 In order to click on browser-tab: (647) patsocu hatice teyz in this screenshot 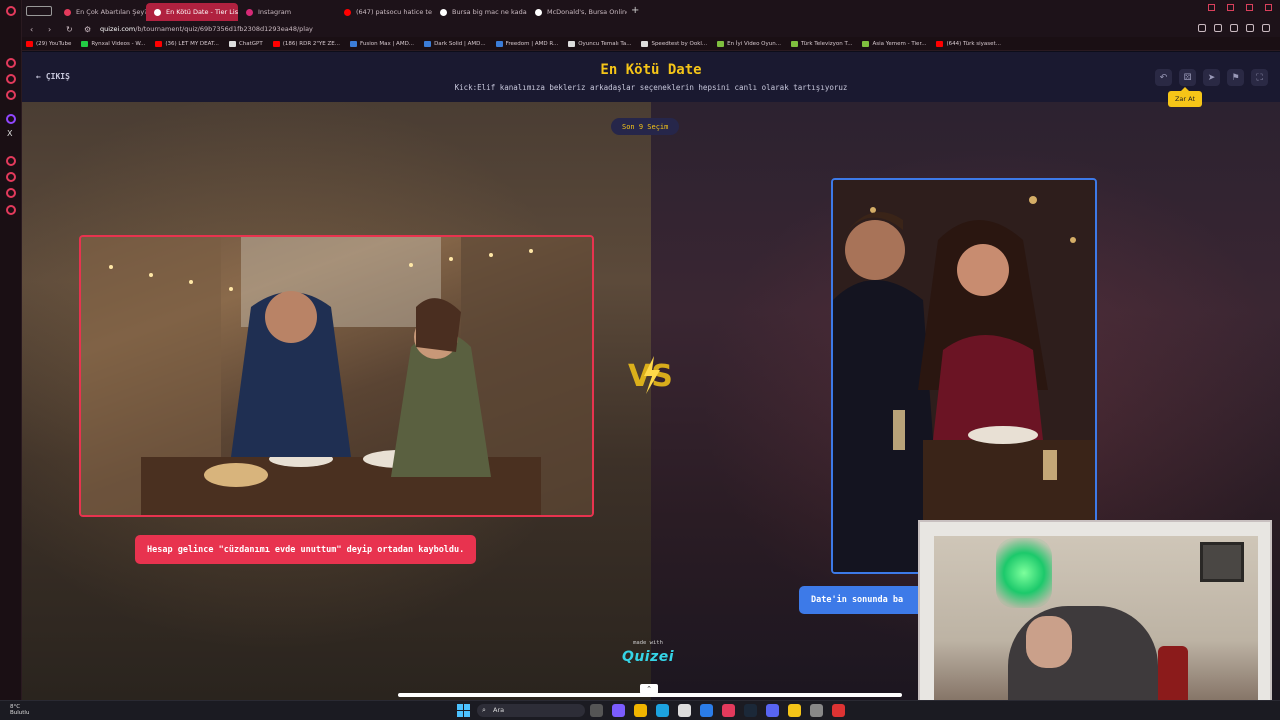, I will do `click(384, 12)`.